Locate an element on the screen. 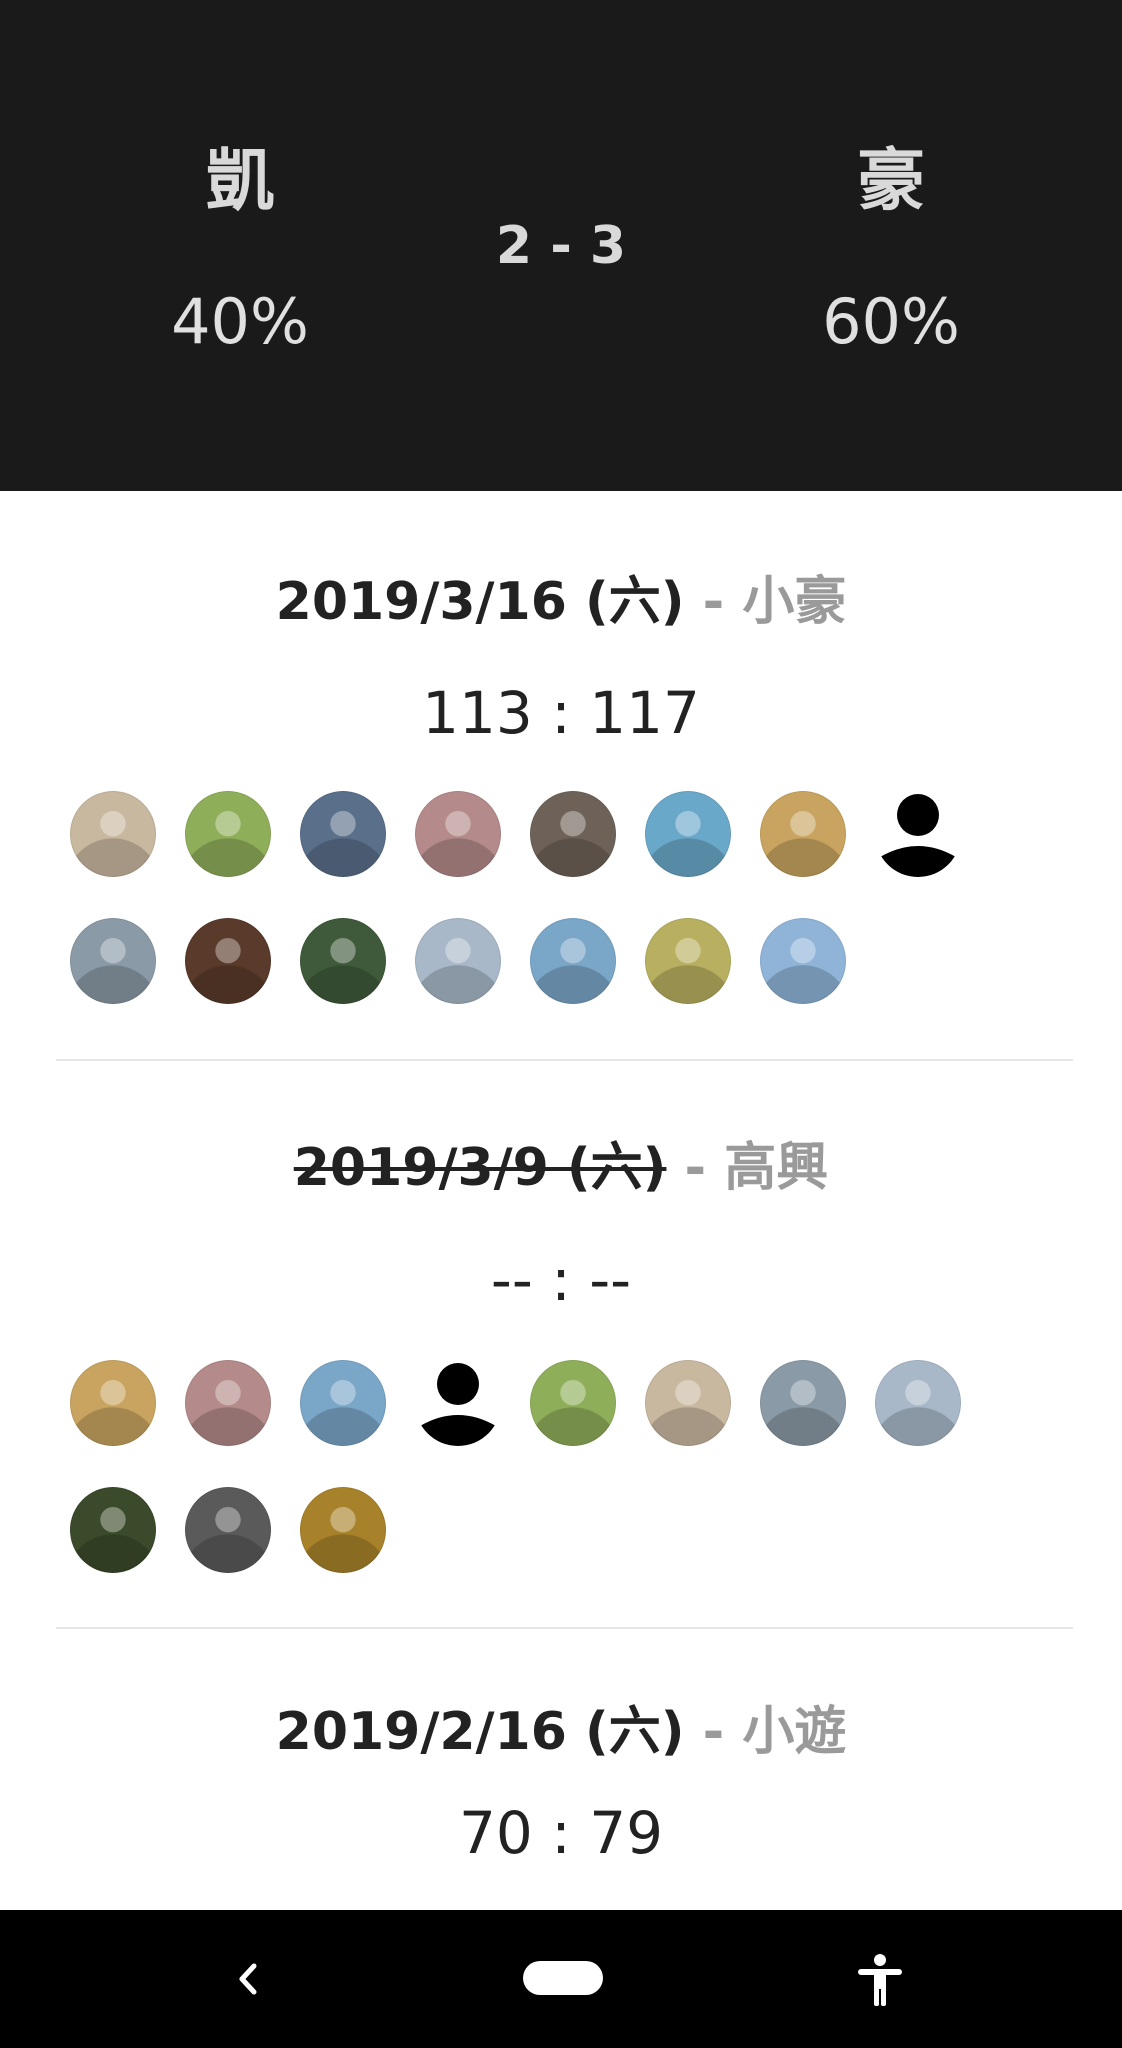 The width and height of the screenshot is (1122, 2048). match-date: 2019/2/16 (六) is located at coordinates (480, 1732).